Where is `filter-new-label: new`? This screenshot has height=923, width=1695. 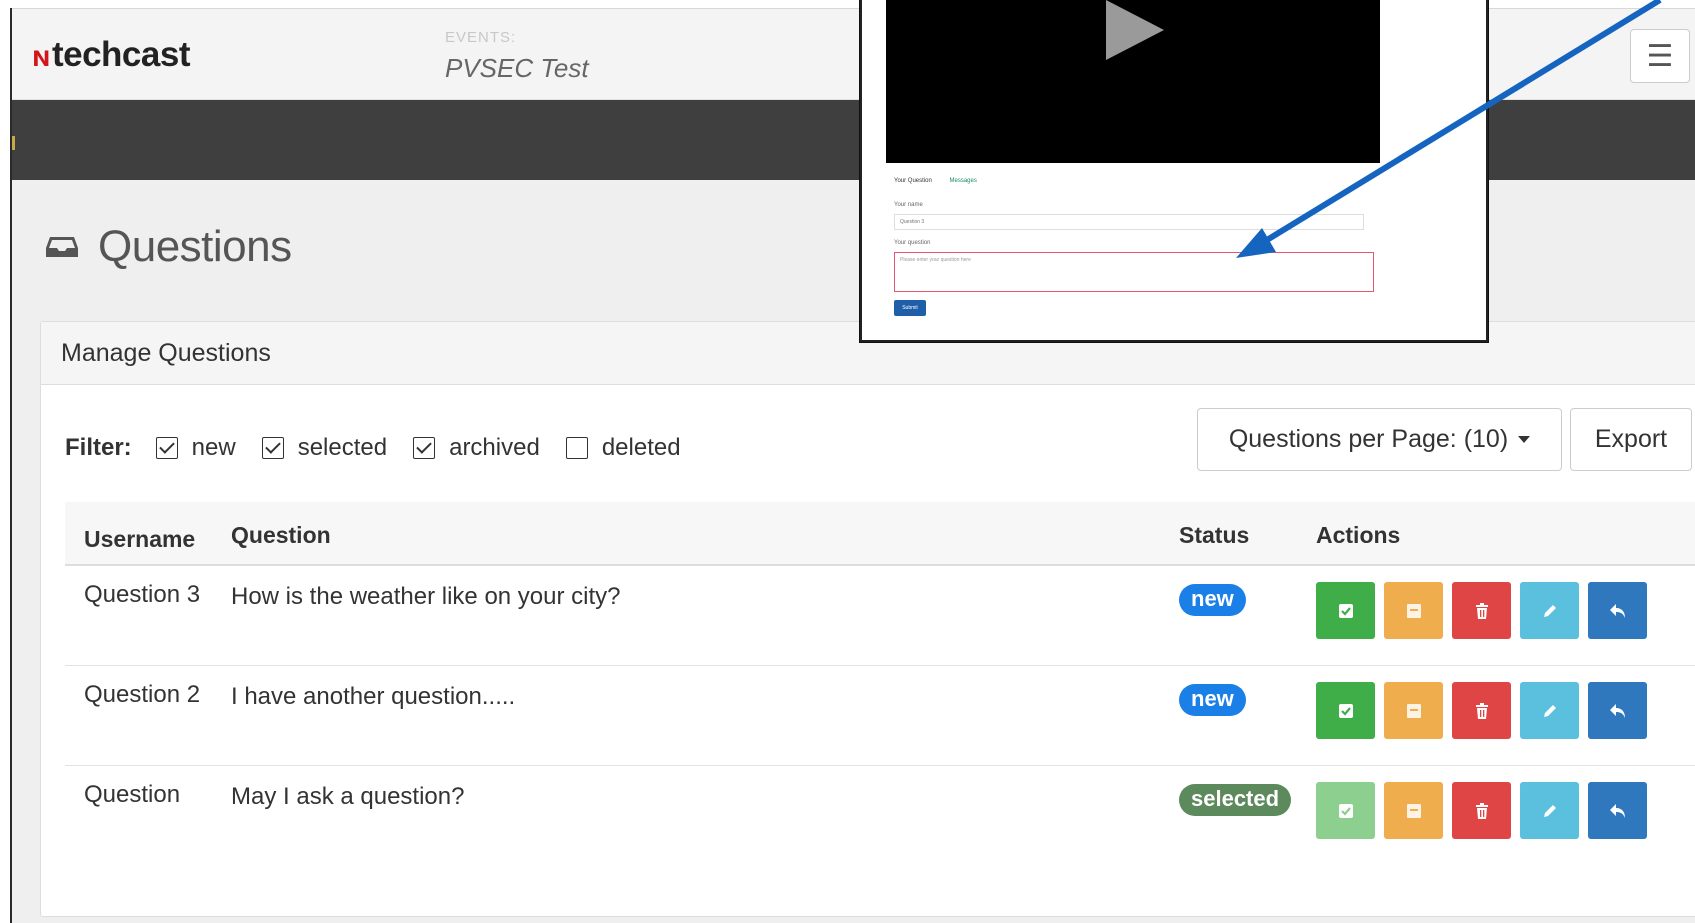 filter-new-label: new is located at coordinates (213, 447).